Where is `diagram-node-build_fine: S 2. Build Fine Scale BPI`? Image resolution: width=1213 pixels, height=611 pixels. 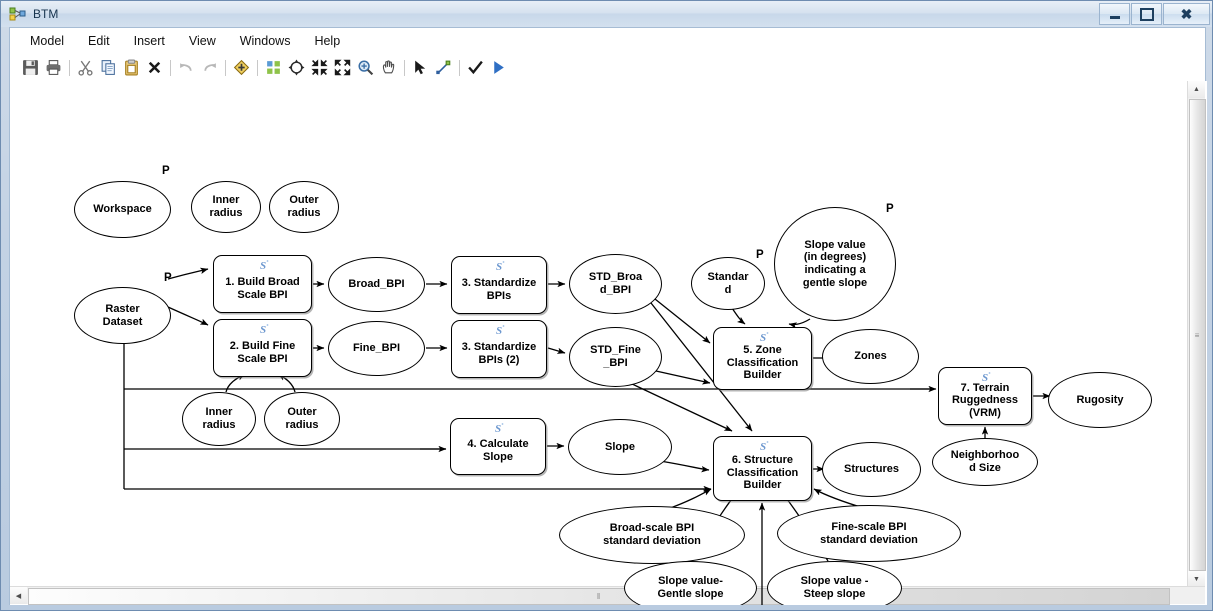 diagram-node-build_fine: S 2. Build Fine Scale BPI is located at coordinates (262, 348).